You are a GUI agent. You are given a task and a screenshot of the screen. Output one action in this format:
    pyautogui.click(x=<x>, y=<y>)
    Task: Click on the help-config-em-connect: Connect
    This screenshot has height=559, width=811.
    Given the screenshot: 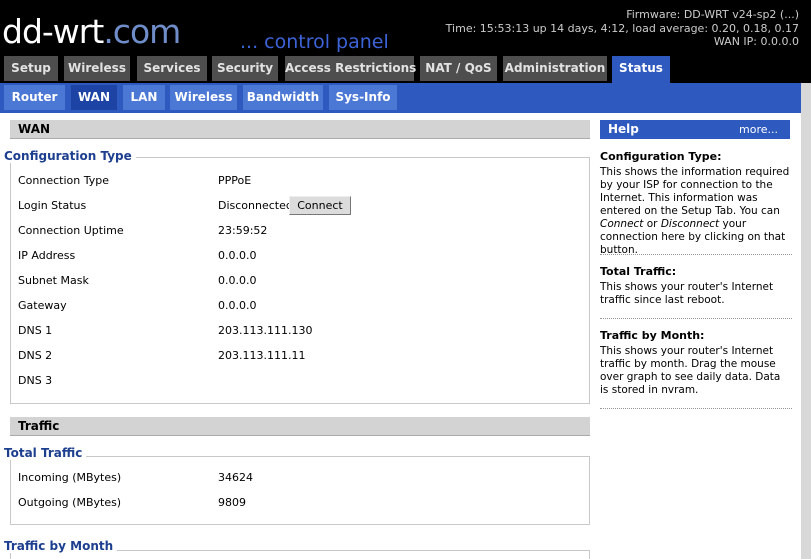 What is the action you would take?
    pyautogui.click(x=622, y=224)
    